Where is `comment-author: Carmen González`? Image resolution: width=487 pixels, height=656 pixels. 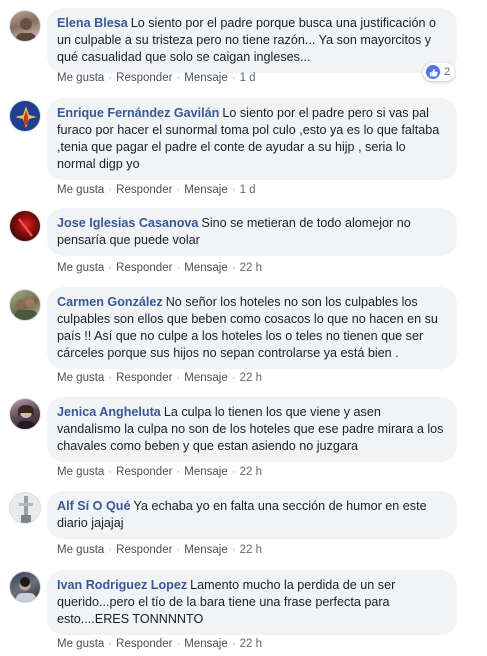
comment-author: Carmen González is located at coordinates (110, 302).